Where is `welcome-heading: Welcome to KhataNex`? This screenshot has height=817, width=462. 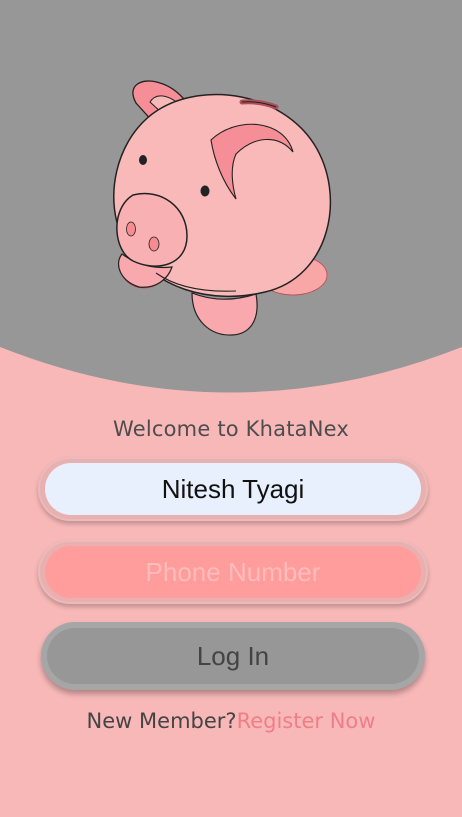
welcome-heading: Welcome to KhataNex is located at coordinates (231, 429).